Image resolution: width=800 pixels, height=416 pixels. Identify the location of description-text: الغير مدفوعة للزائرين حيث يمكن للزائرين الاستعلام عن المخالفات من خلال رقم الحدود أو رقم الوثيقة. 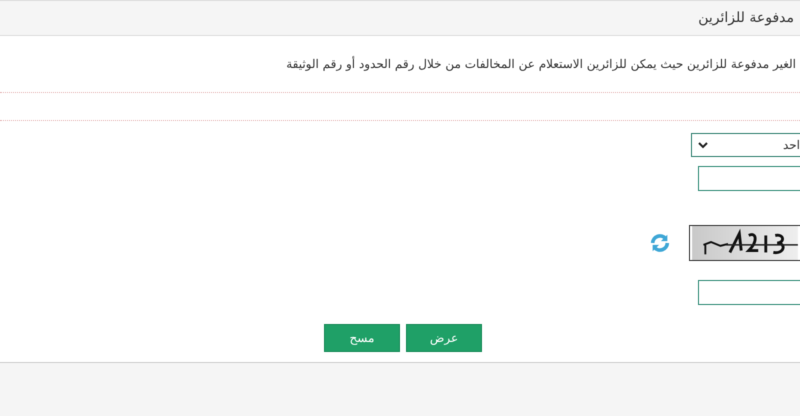
(541, 64).